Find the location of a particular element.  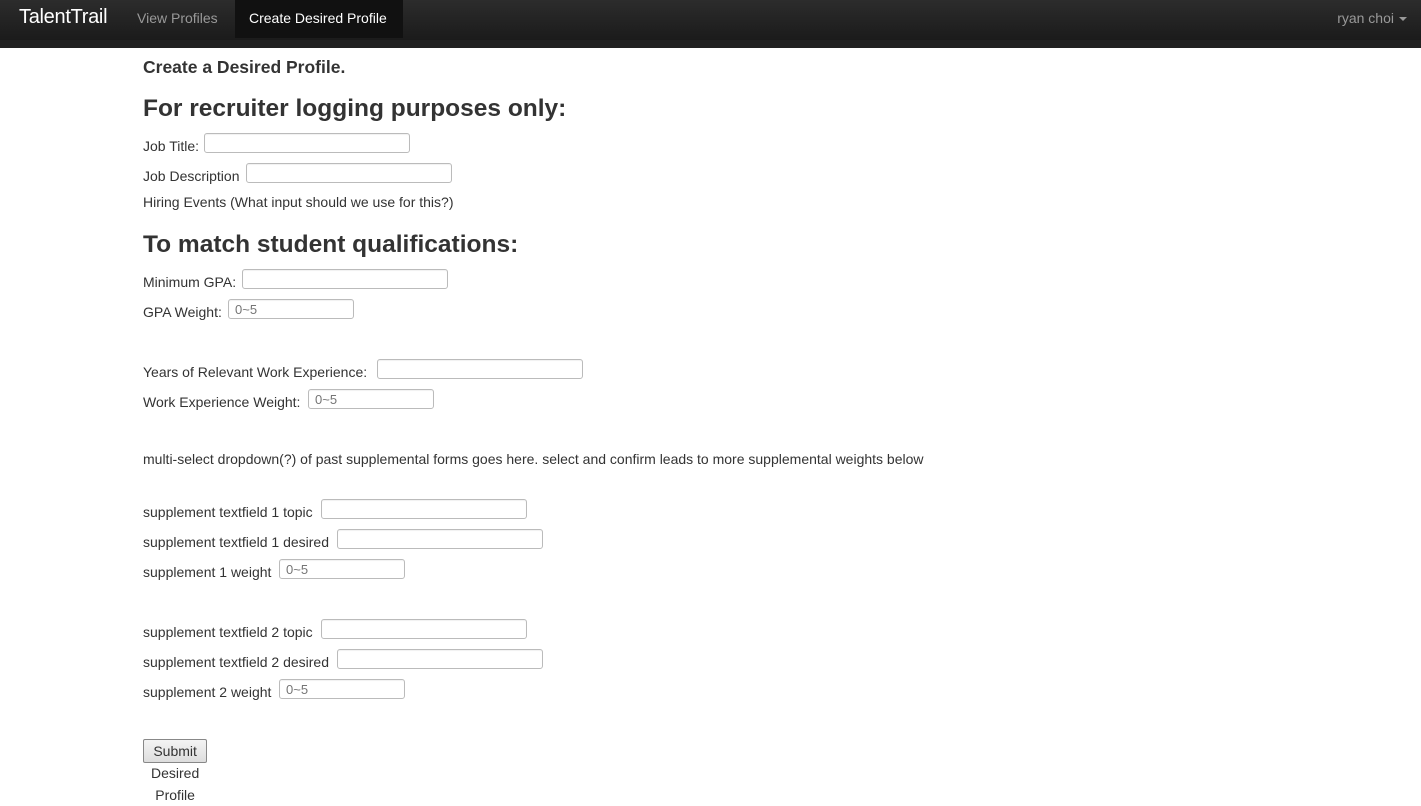

supplement-1-topic-input is located at coordinates (424, 509).